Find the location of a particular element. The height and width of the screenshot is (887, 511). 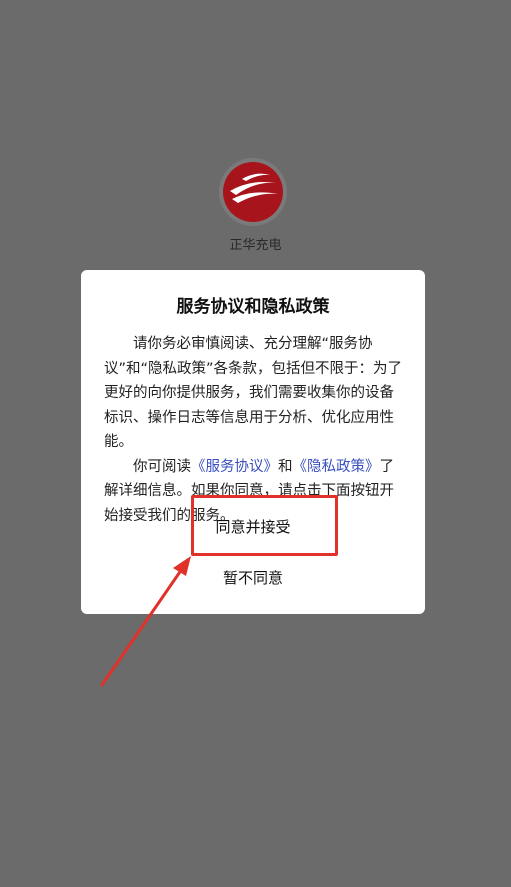

app-name: 正华充电 is located at coordinates (255, 245).